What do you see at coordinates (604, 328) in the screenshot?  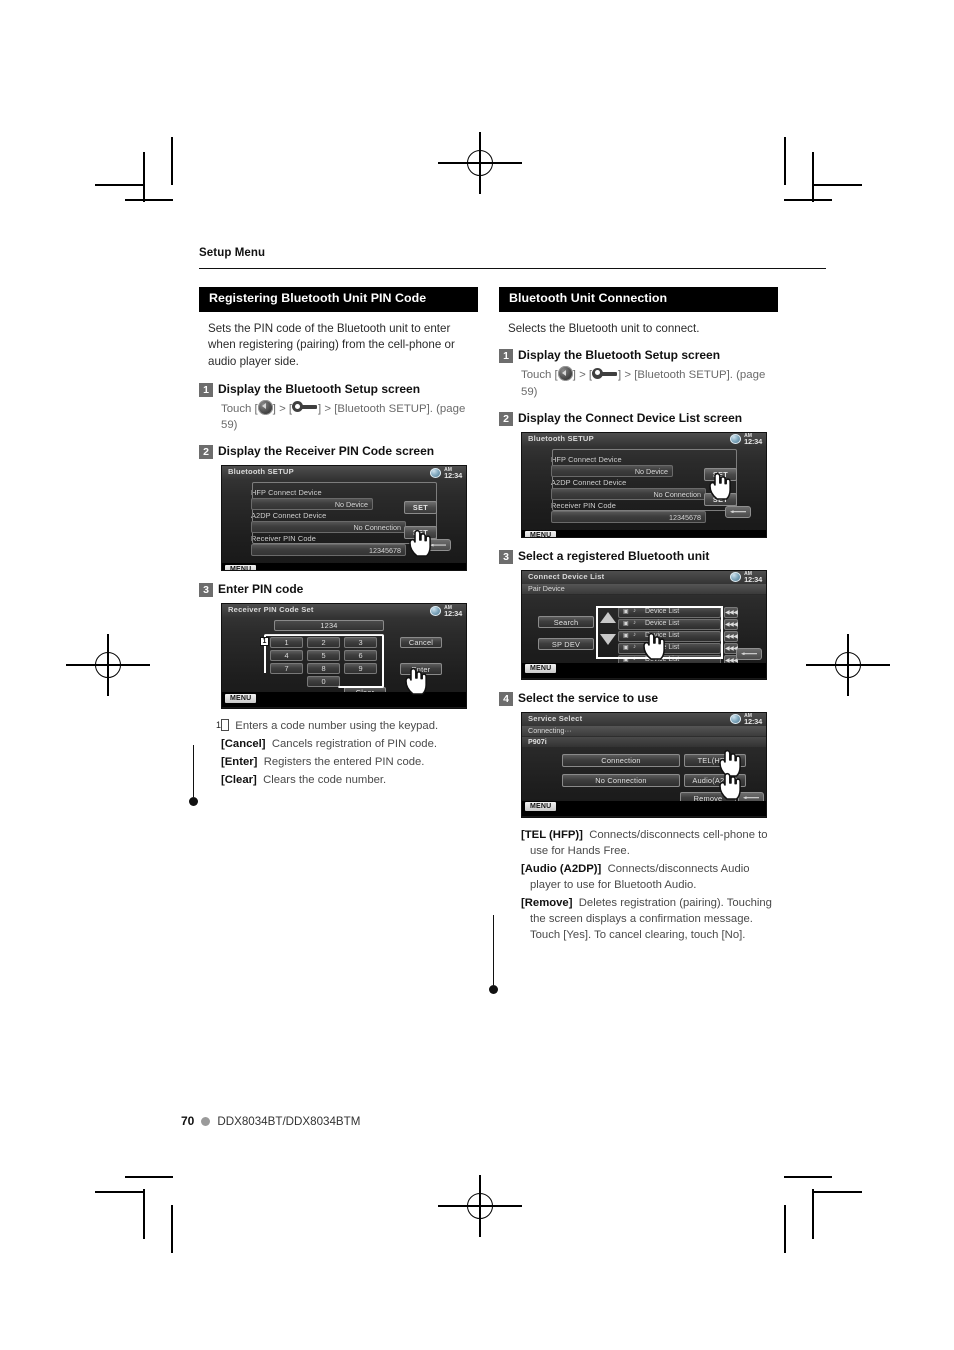 I see `section-intro-right: Selects the Bluetooth unit to connect.` at bounding box center [604, 328].